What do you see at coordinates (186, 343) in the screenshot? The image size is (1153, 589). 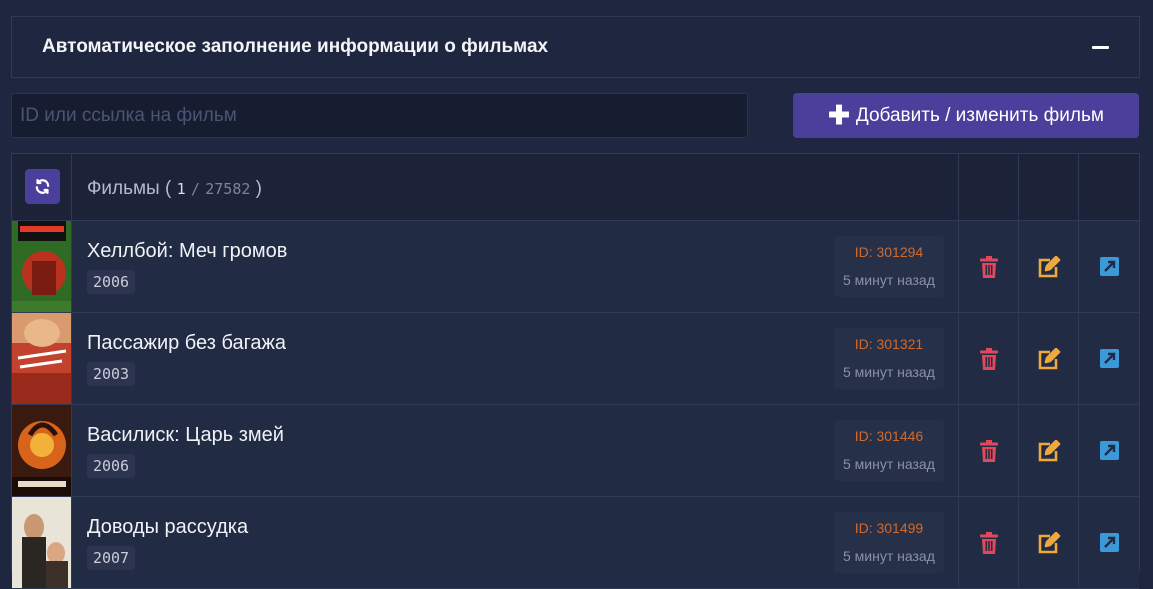 I see `film-title: Пассажир без багажа` at bounding box center [186, 343].